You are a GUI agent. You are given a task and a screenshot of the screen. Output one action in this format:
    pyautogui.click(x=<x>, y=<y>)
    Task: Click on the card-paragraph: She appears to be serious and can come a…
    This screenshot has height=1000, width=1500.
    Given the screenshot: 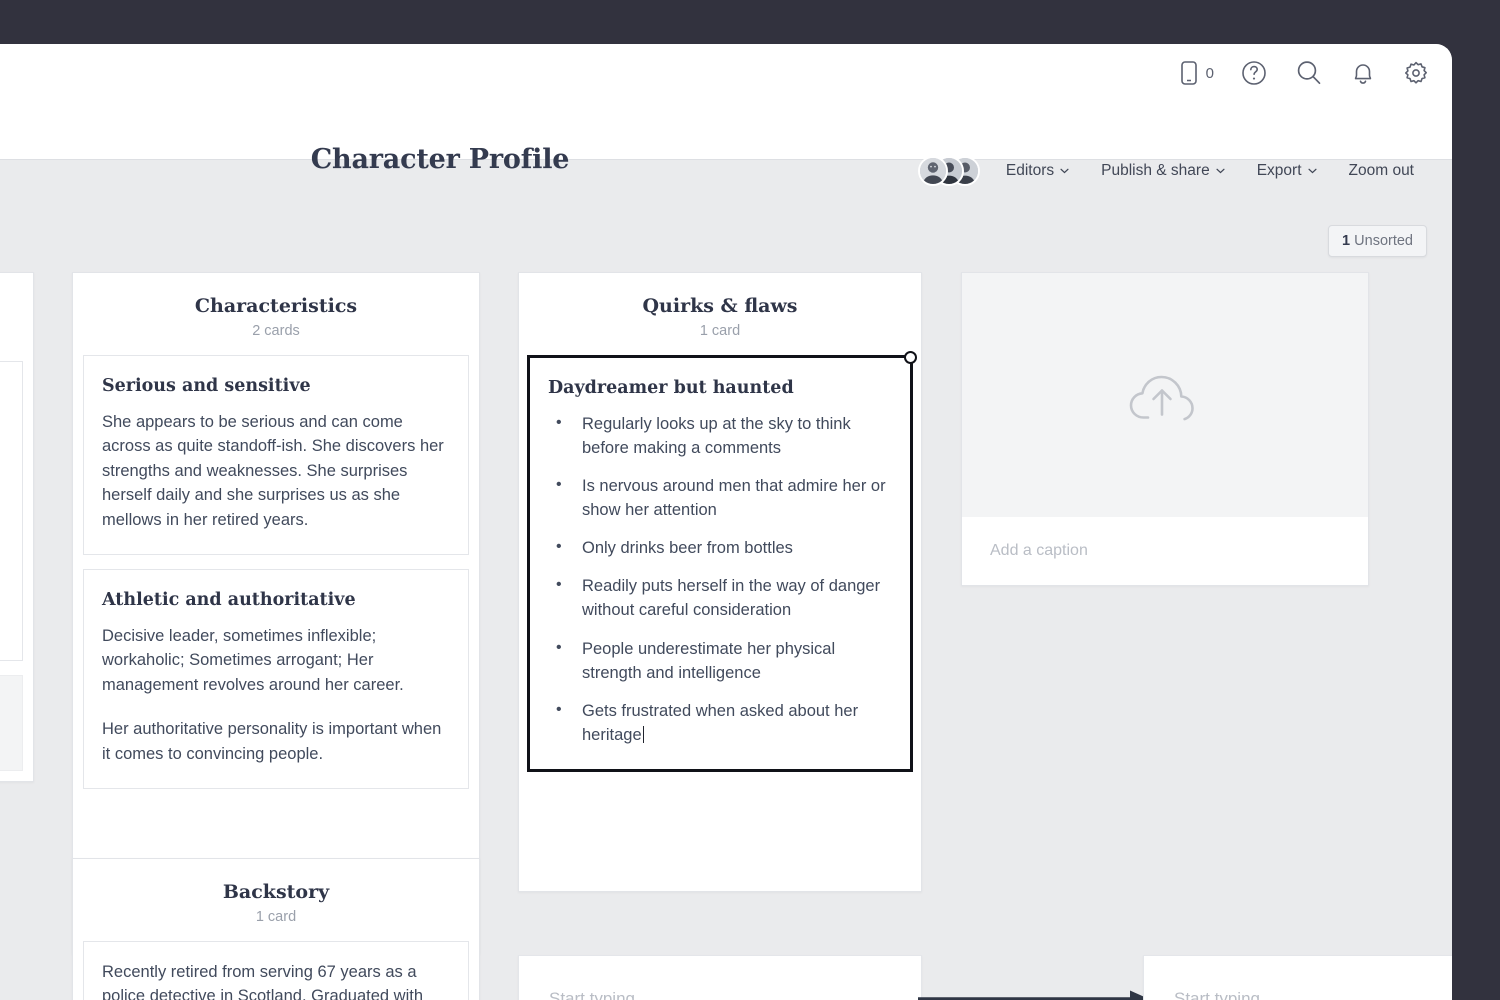 What is the action you would take?
    pyautogui.click(x=273, y=471)
    